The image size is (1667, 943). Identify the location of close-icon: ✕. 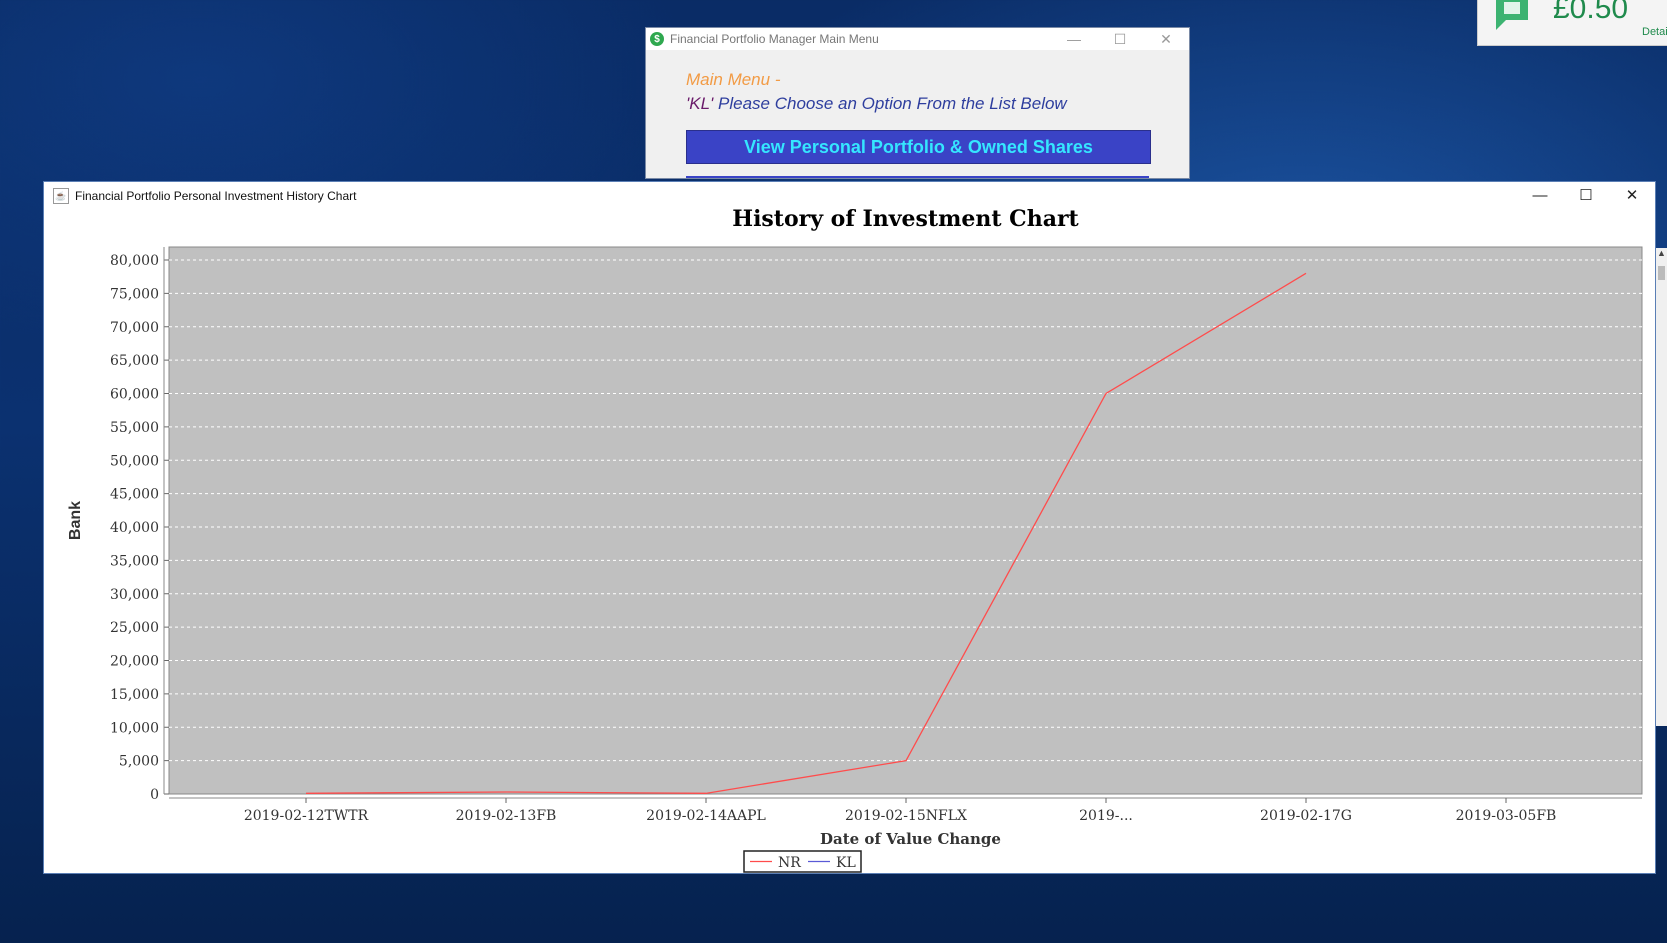
(1166, 39).